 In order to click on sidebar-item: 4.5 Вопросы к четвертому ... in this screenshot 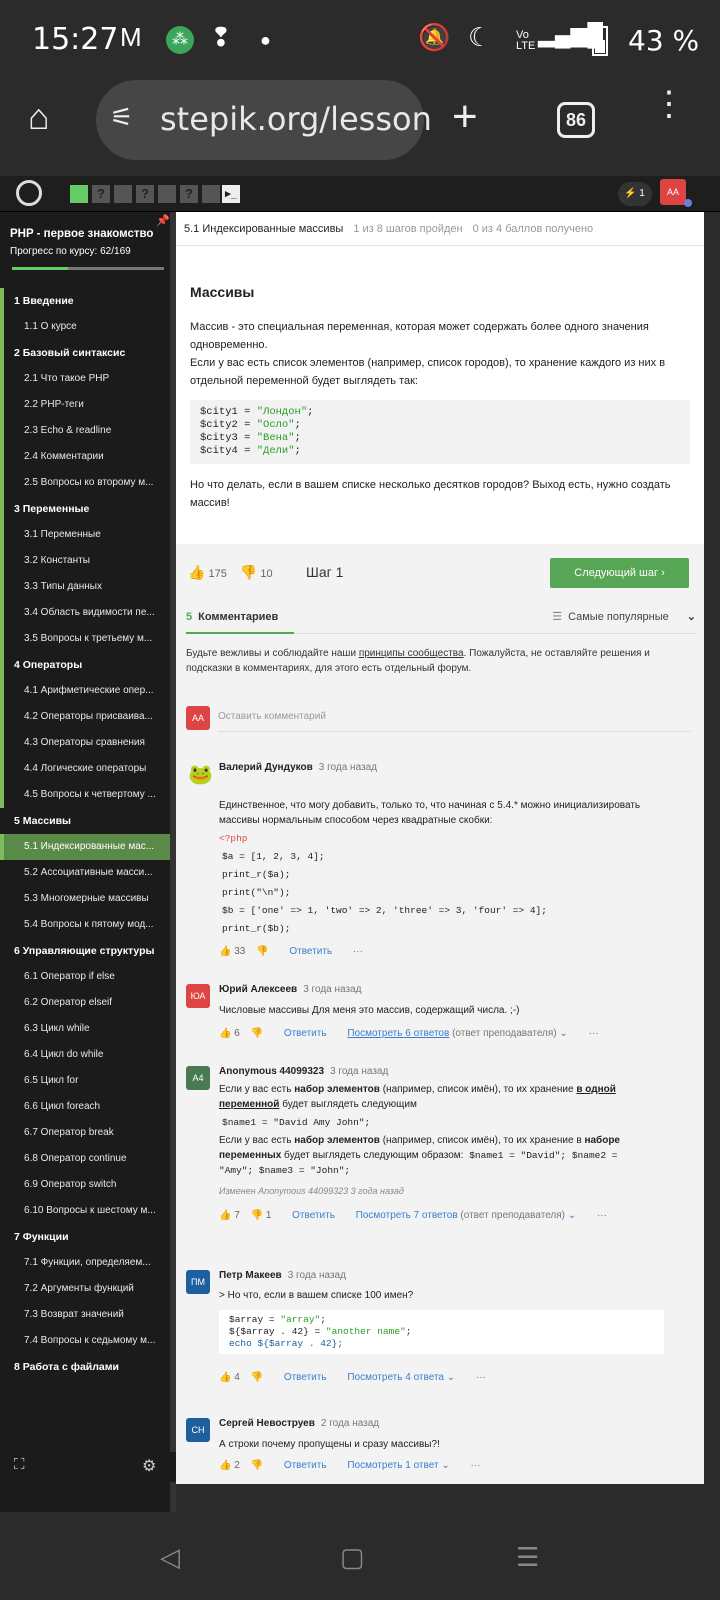, I will do `click(85, 795)`.